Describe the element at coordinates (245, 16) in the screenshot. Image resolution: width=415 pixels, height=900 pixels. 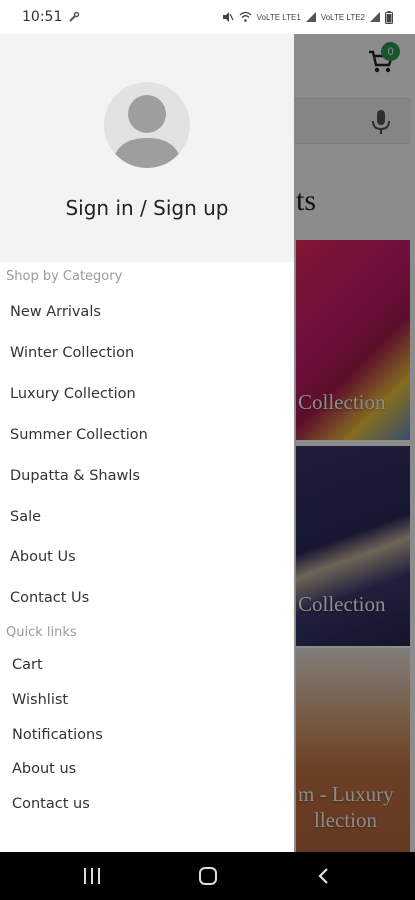
I see `wifi-icon` at that location.